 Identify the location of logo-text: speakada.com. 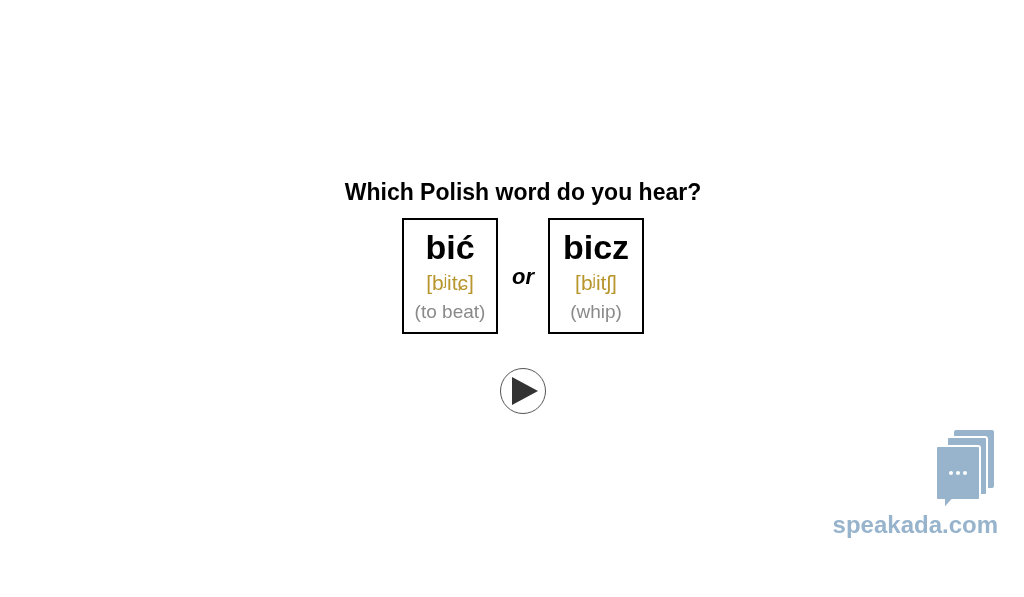
(915, 525).